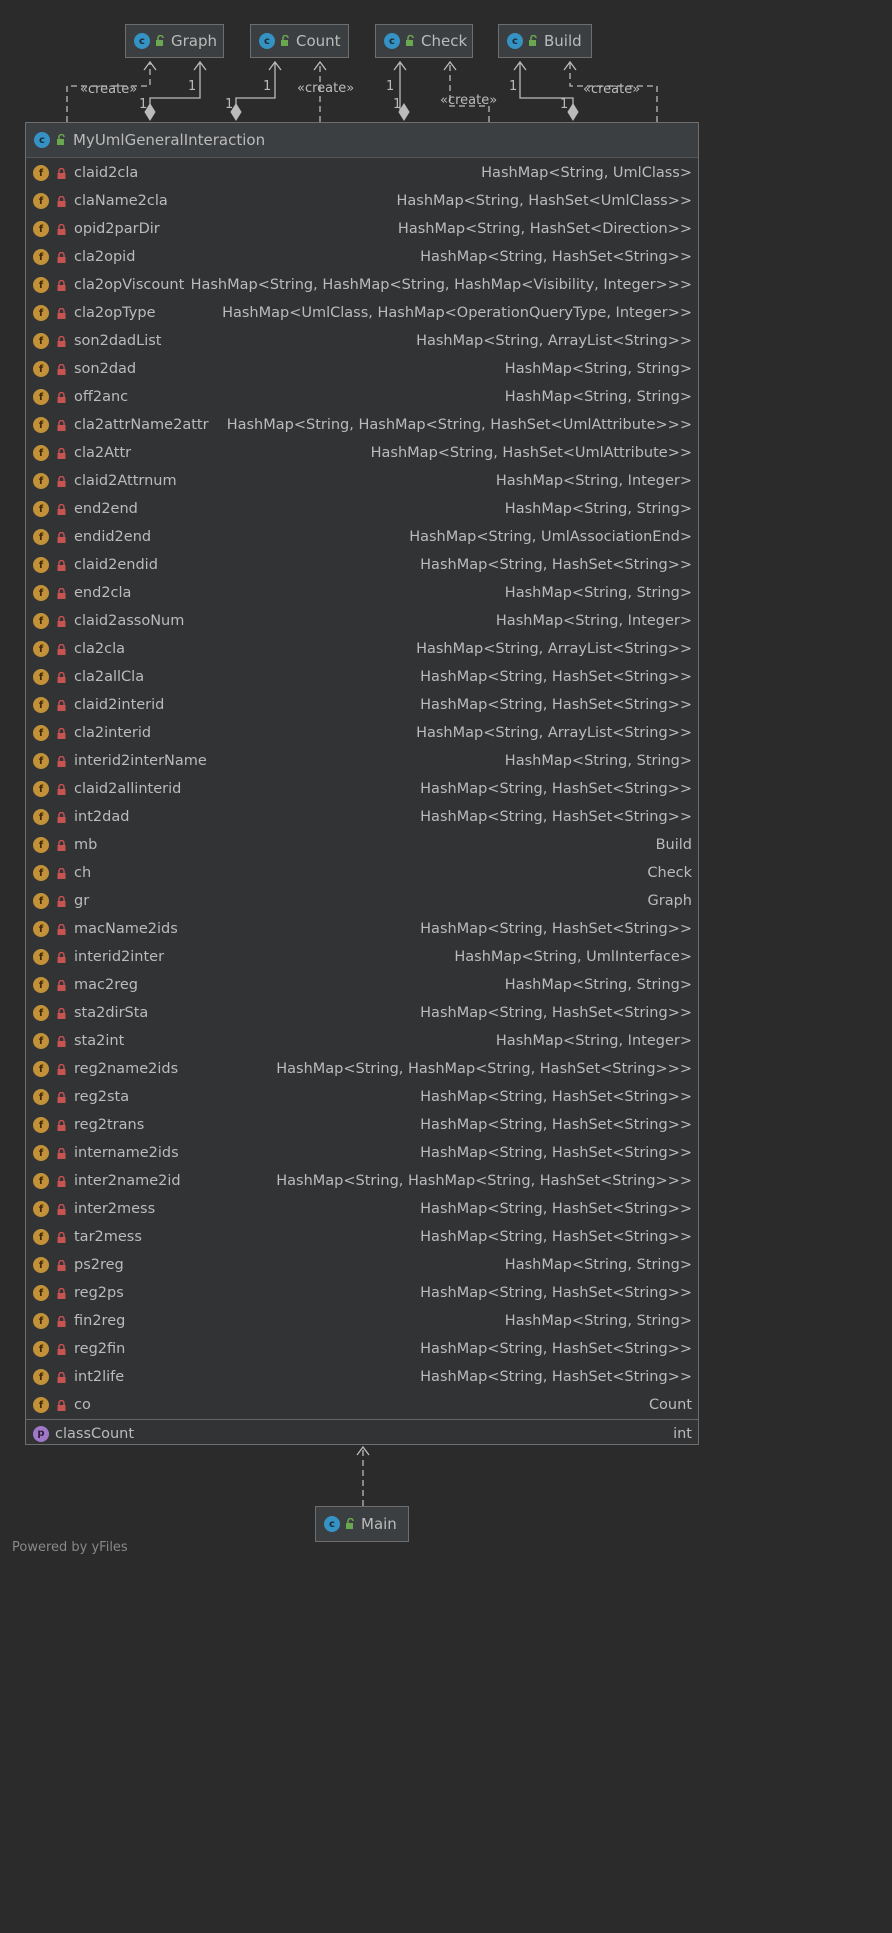  What do you see at coordinates (362, 173) in the screenshot?
I see `field-row: f claid2cla HashMap<String, UmlClass>` at bounding box center [362, 173].